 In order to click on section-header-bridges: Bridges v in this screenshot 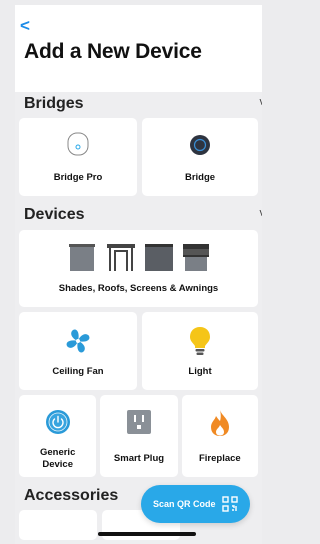, I will do `click(138, 105)`.